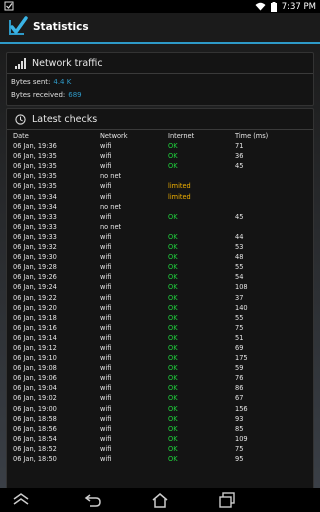 The width and height of the screenshot is (320, 512). Describe the element at coordinates (35, 277) in the screenshot. I see `date-cell: 06 Jan, 19:26` at that location.